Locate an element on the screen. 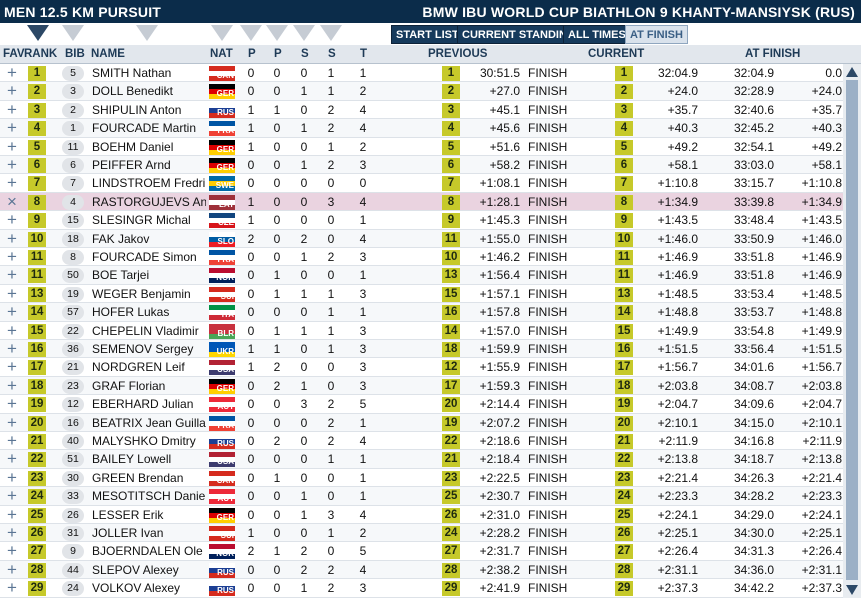  header-nat: NAT is located at coordinates (221, 54).